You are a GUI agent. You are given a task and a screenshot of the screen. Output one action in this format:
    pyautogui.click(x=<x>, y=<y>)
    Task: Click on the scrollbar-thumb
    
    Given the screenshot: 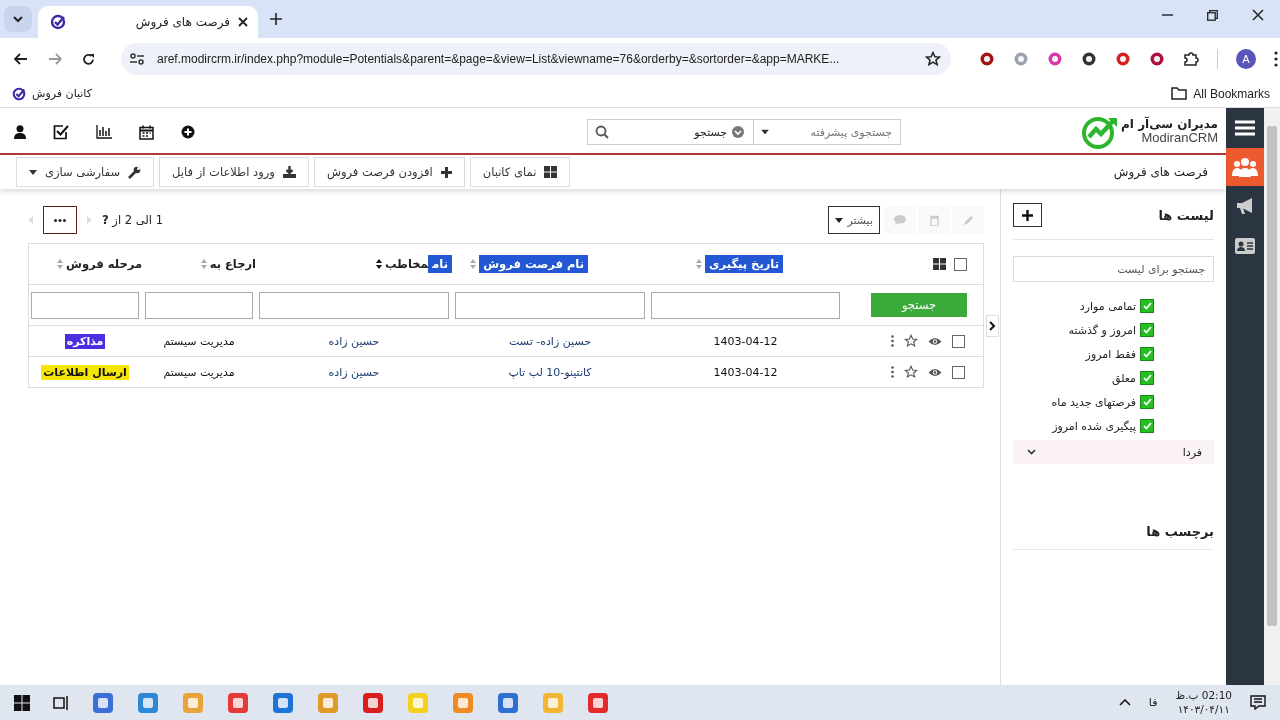 What is the action you would take?
    pyautogui.click(x=1272, y=376)
    